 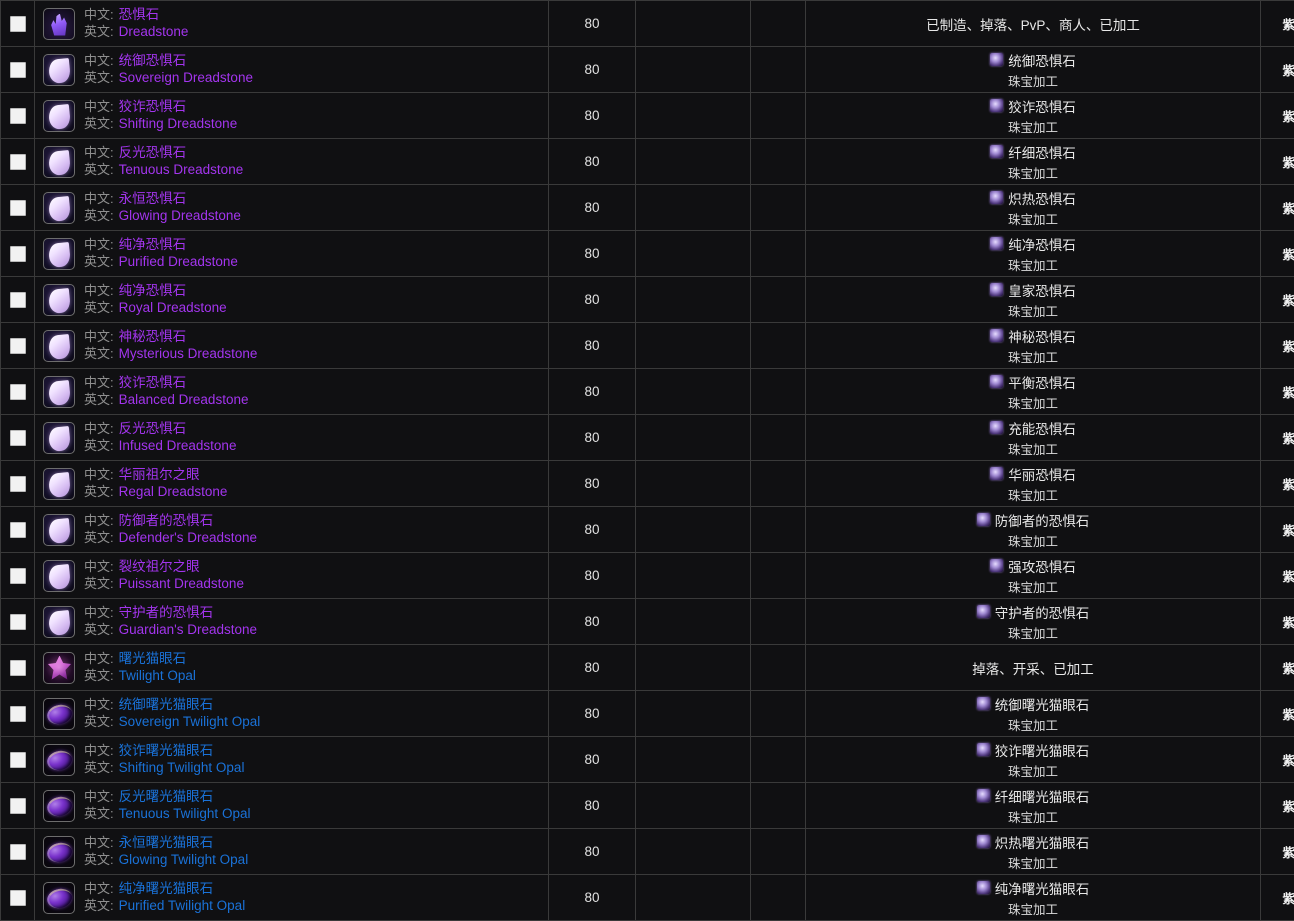 What do you see at coordinates (292, 806) in the screenshot?
I see `item-name-cell: 中文:反光曙光猫眼石英文:Tenuous Twilight Opal` at bounding box center [292, 806].